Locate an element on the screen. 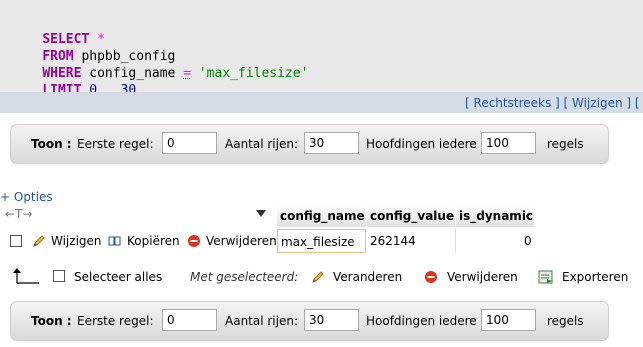 Image resolution: width=643 pixels, height=347 pixels. export-icon is located at coordinates (545, 277).